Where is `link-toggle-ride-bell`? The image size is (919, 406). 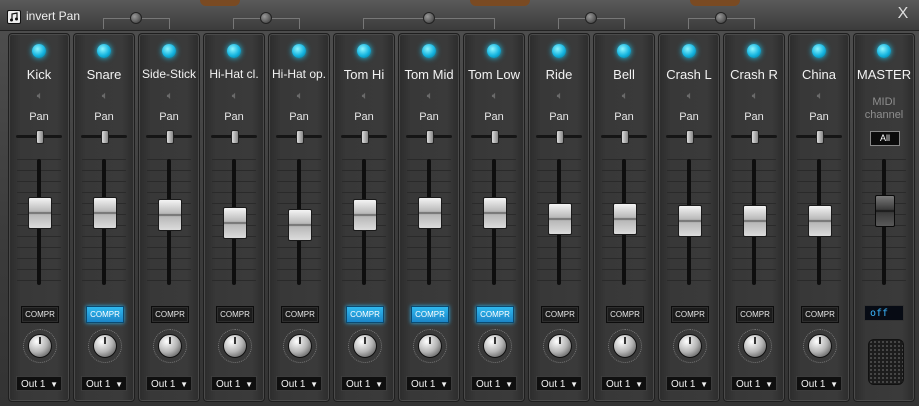 link-toggle-ride-bell is located at coordinates (591, 18).